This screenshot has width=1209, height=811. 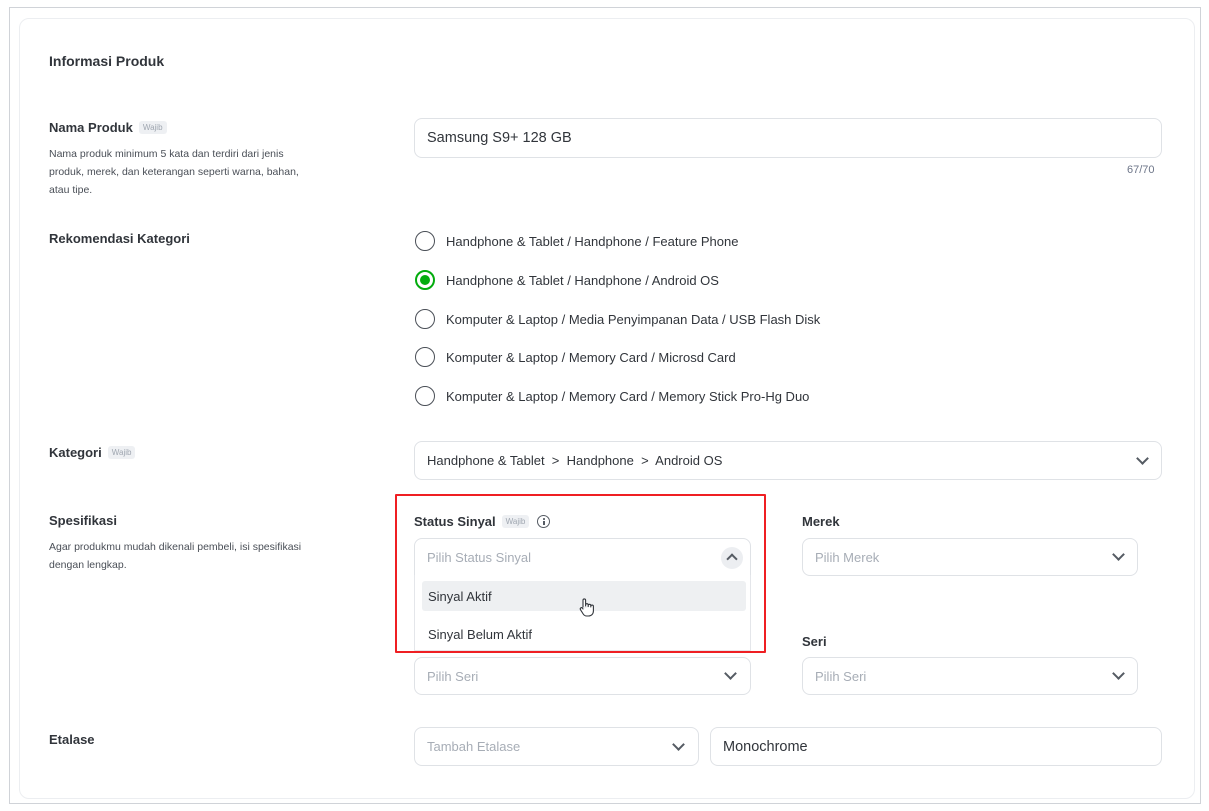 What do you see at coordinates (847, 557) in the screenshot?
I see `brand-placeholder: Pilih Merek` at bounding box center [847, 557].